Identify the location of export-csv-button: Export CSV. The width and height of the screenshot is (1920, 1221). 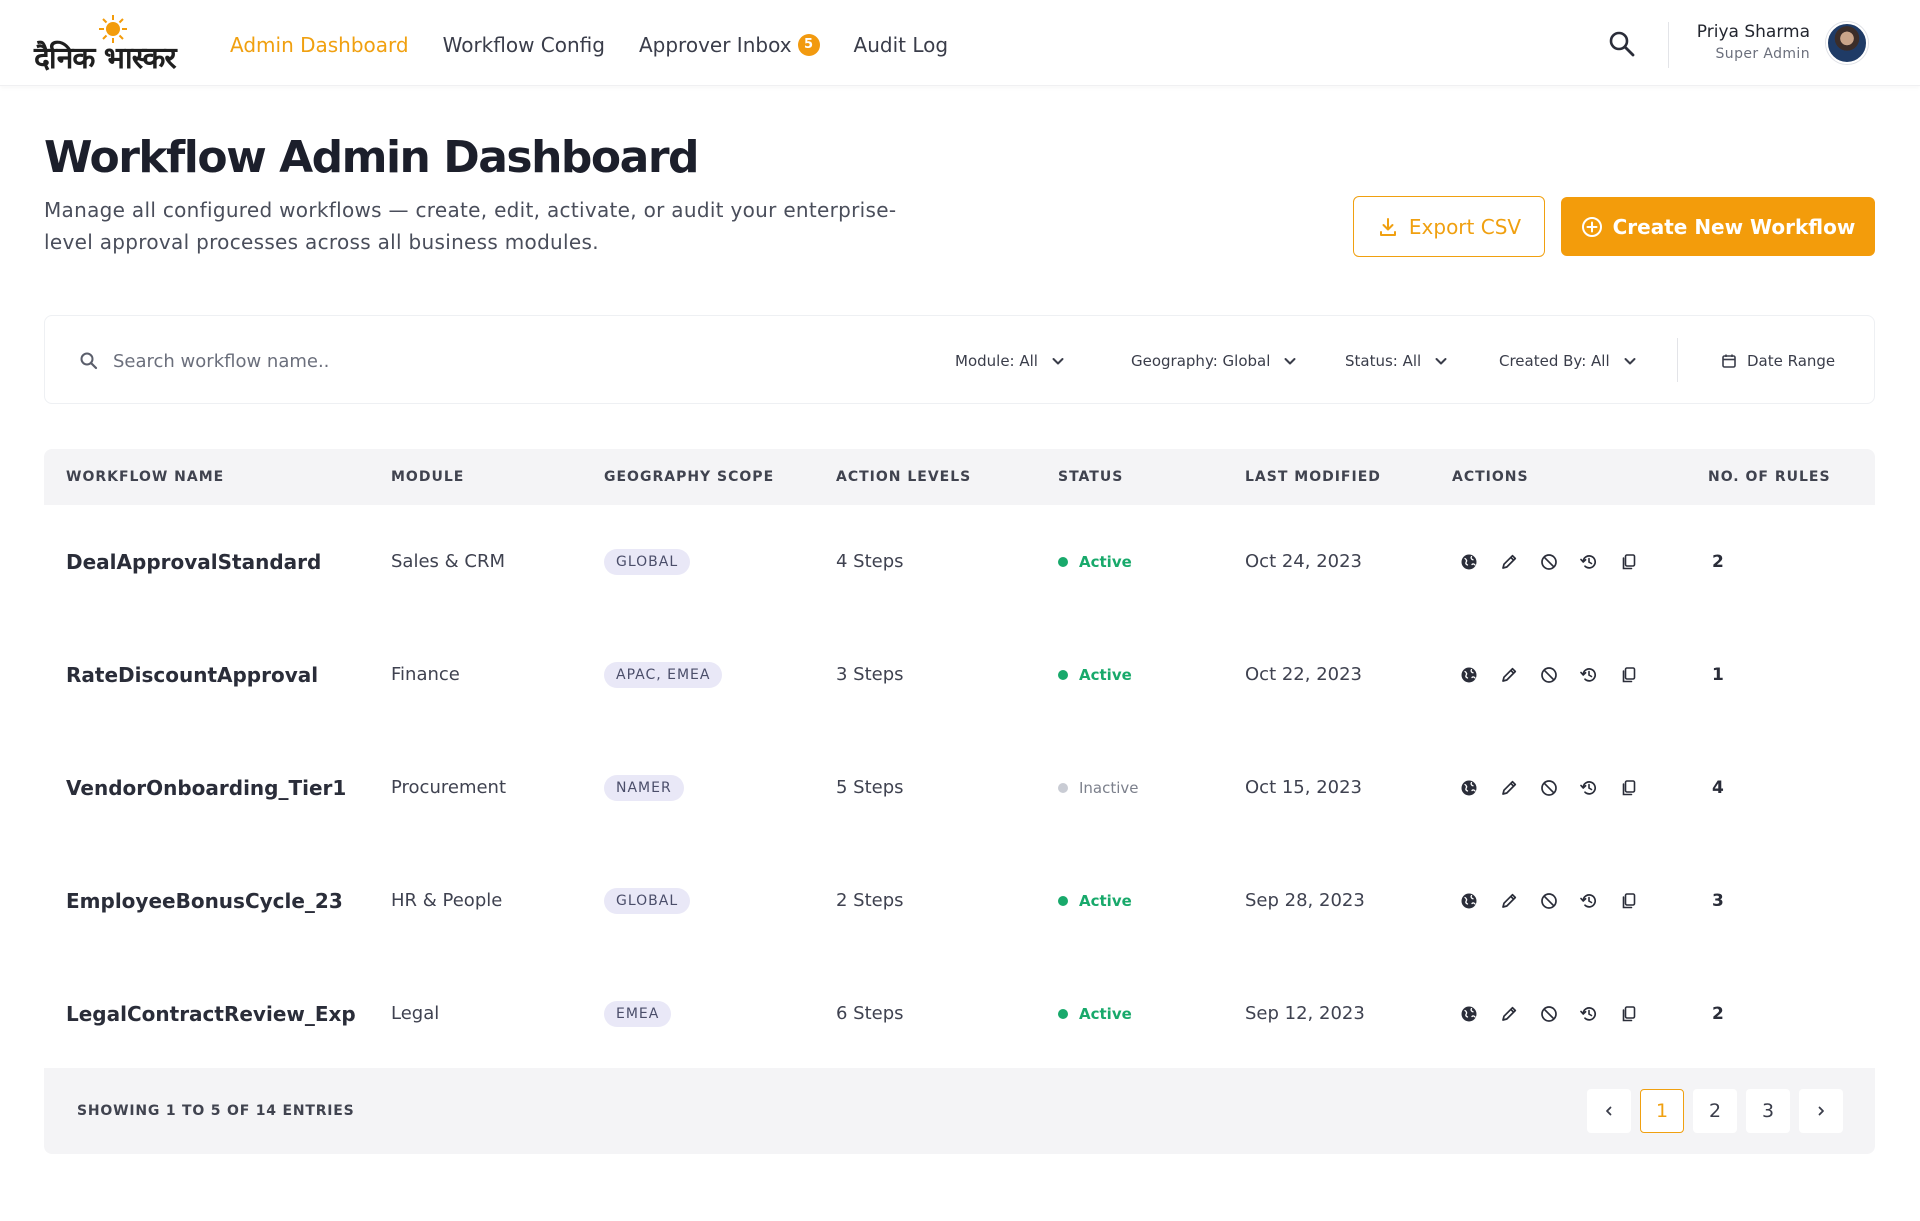
(1449, 226).